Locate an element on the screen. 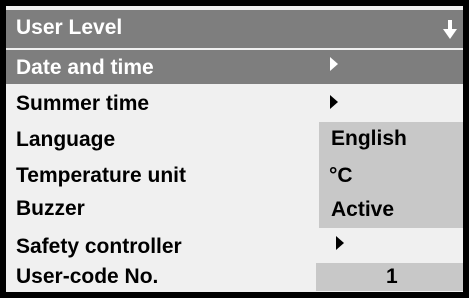 Image resolution: width=469 pixels, height=298 pixels. menu-item-label: Buzzer is located at coordinates (50, 208).